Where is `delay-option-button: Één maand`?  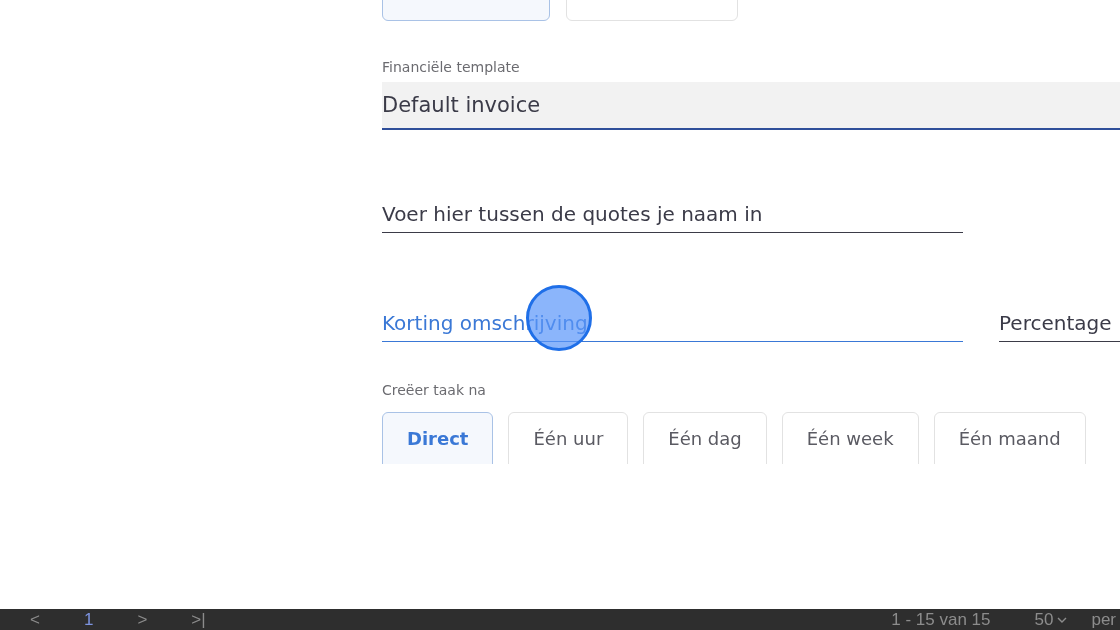
delay-option-button: Één maand is located at coordinates (1009, 438).